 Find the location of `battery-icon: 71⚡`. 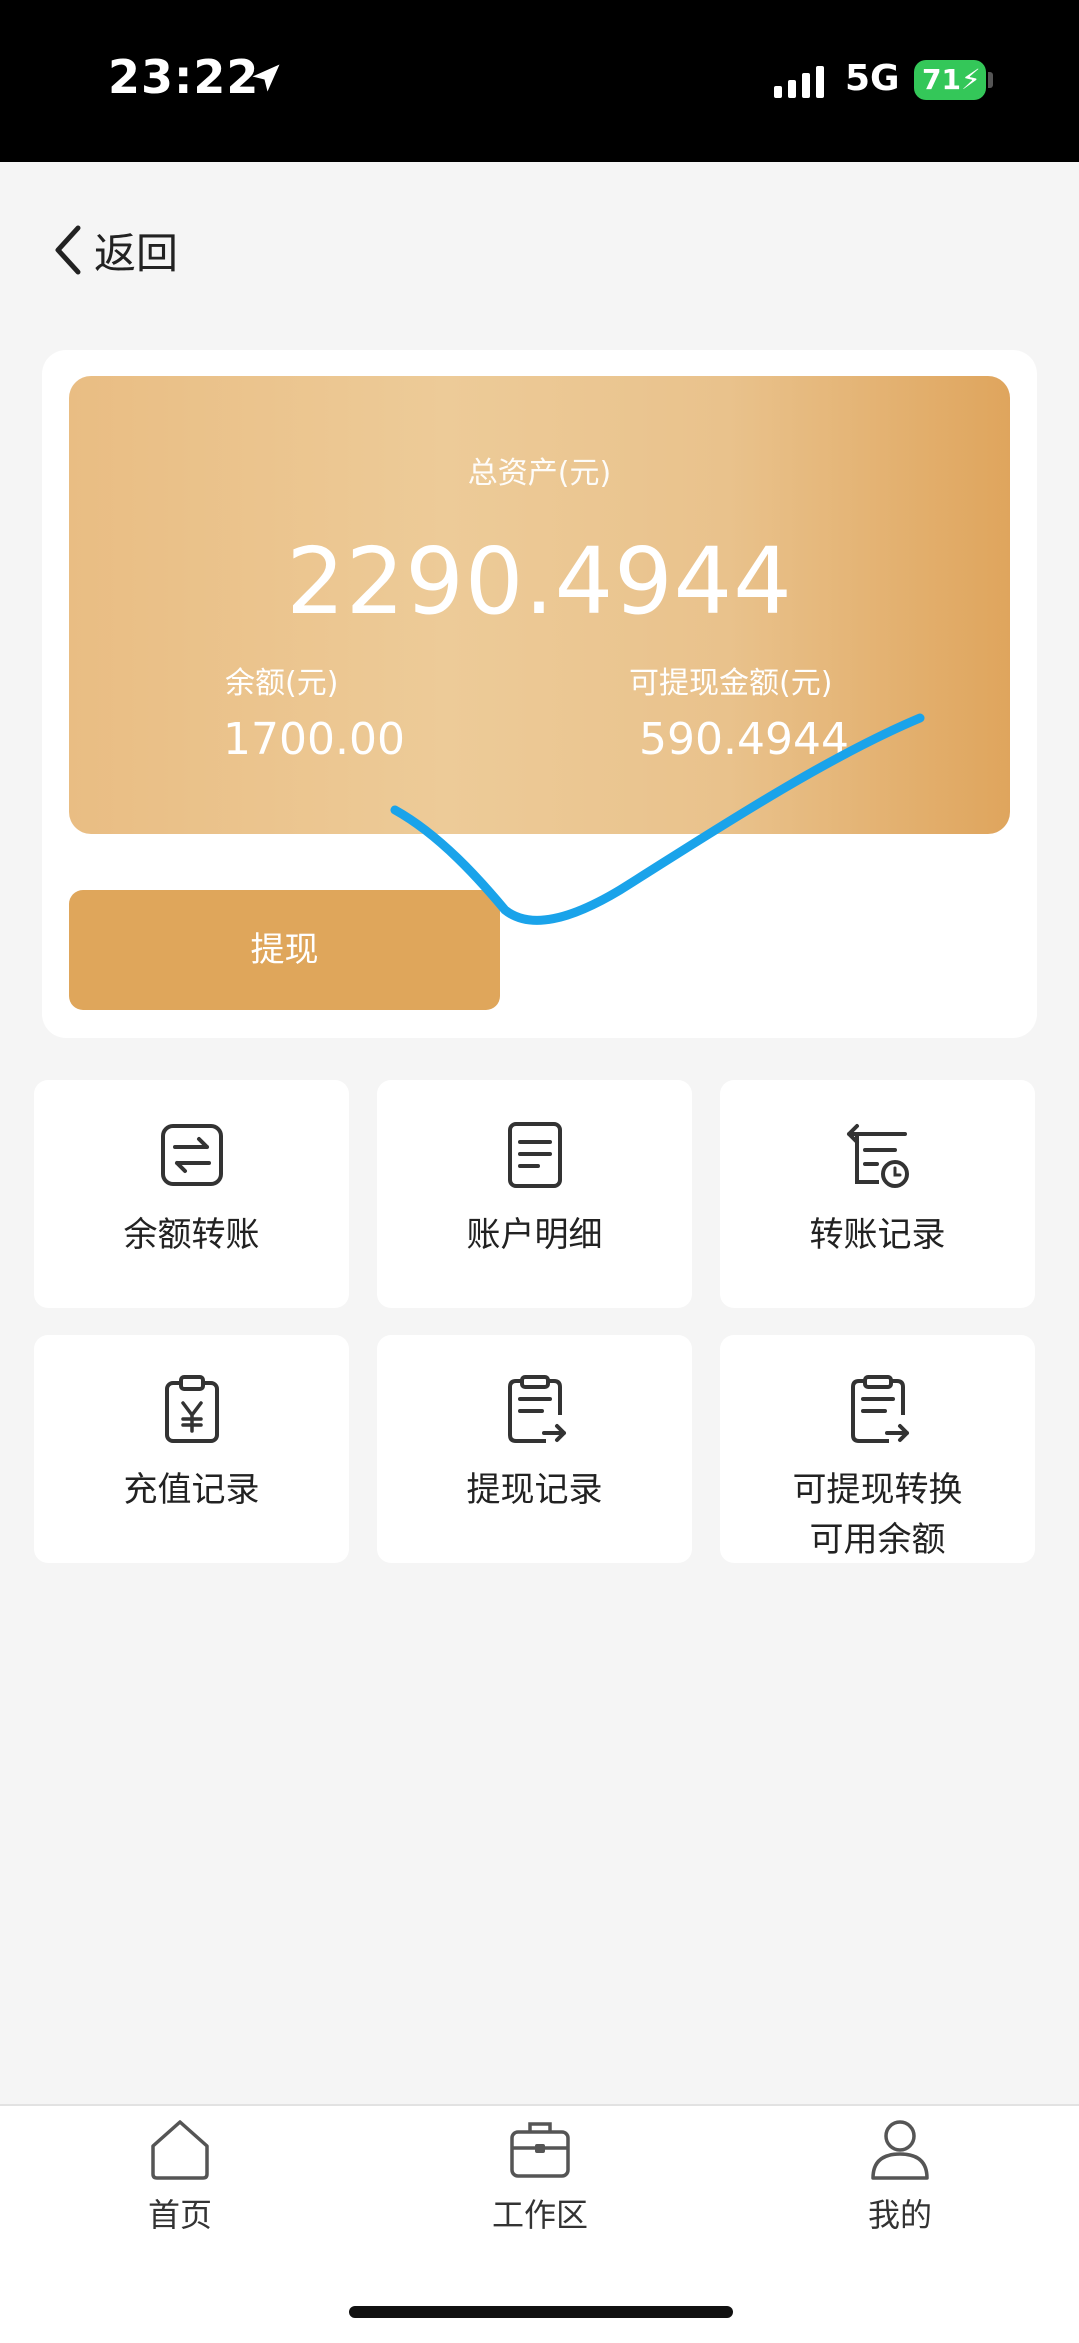

battery-icon: 71⚡ is located at coordinates (950, 80).